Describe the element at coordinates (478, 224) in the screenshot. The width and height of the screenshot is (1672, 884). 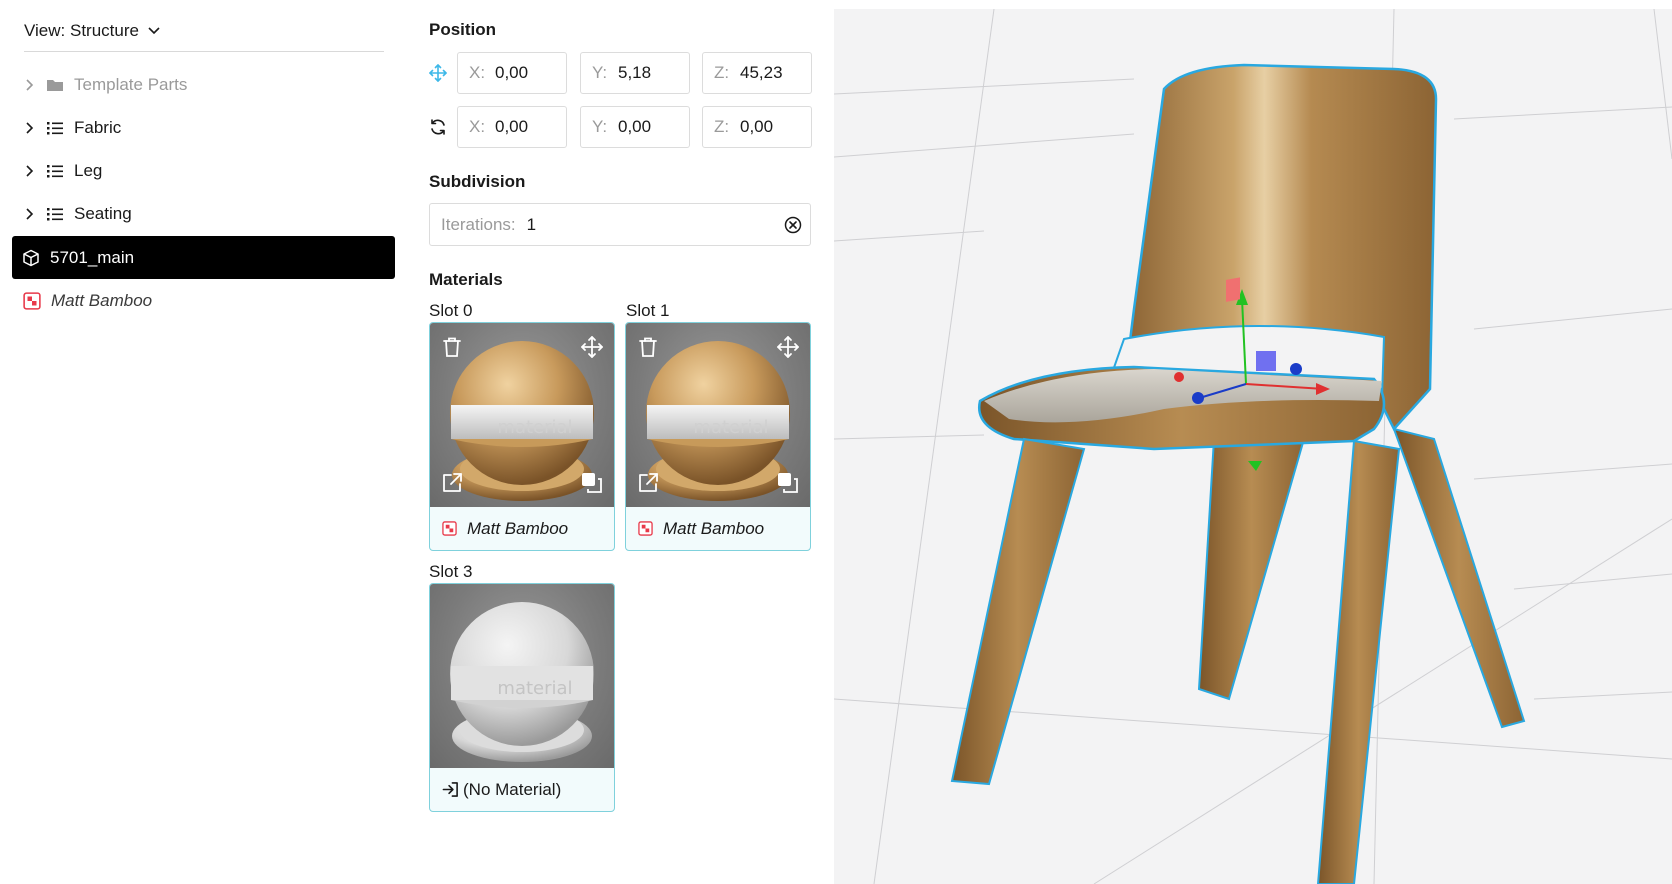
I see `iterations-label: Iterations:` at that location.